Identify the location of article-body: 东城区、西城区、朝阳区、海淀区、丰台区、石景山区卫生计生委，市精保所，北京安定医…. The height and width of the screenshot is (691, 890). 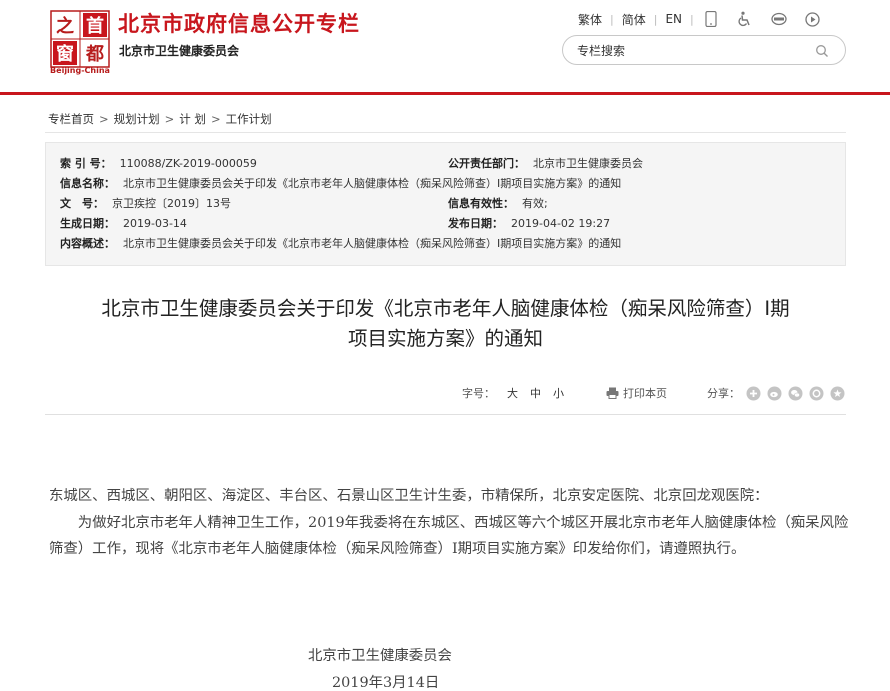
(449, 523).